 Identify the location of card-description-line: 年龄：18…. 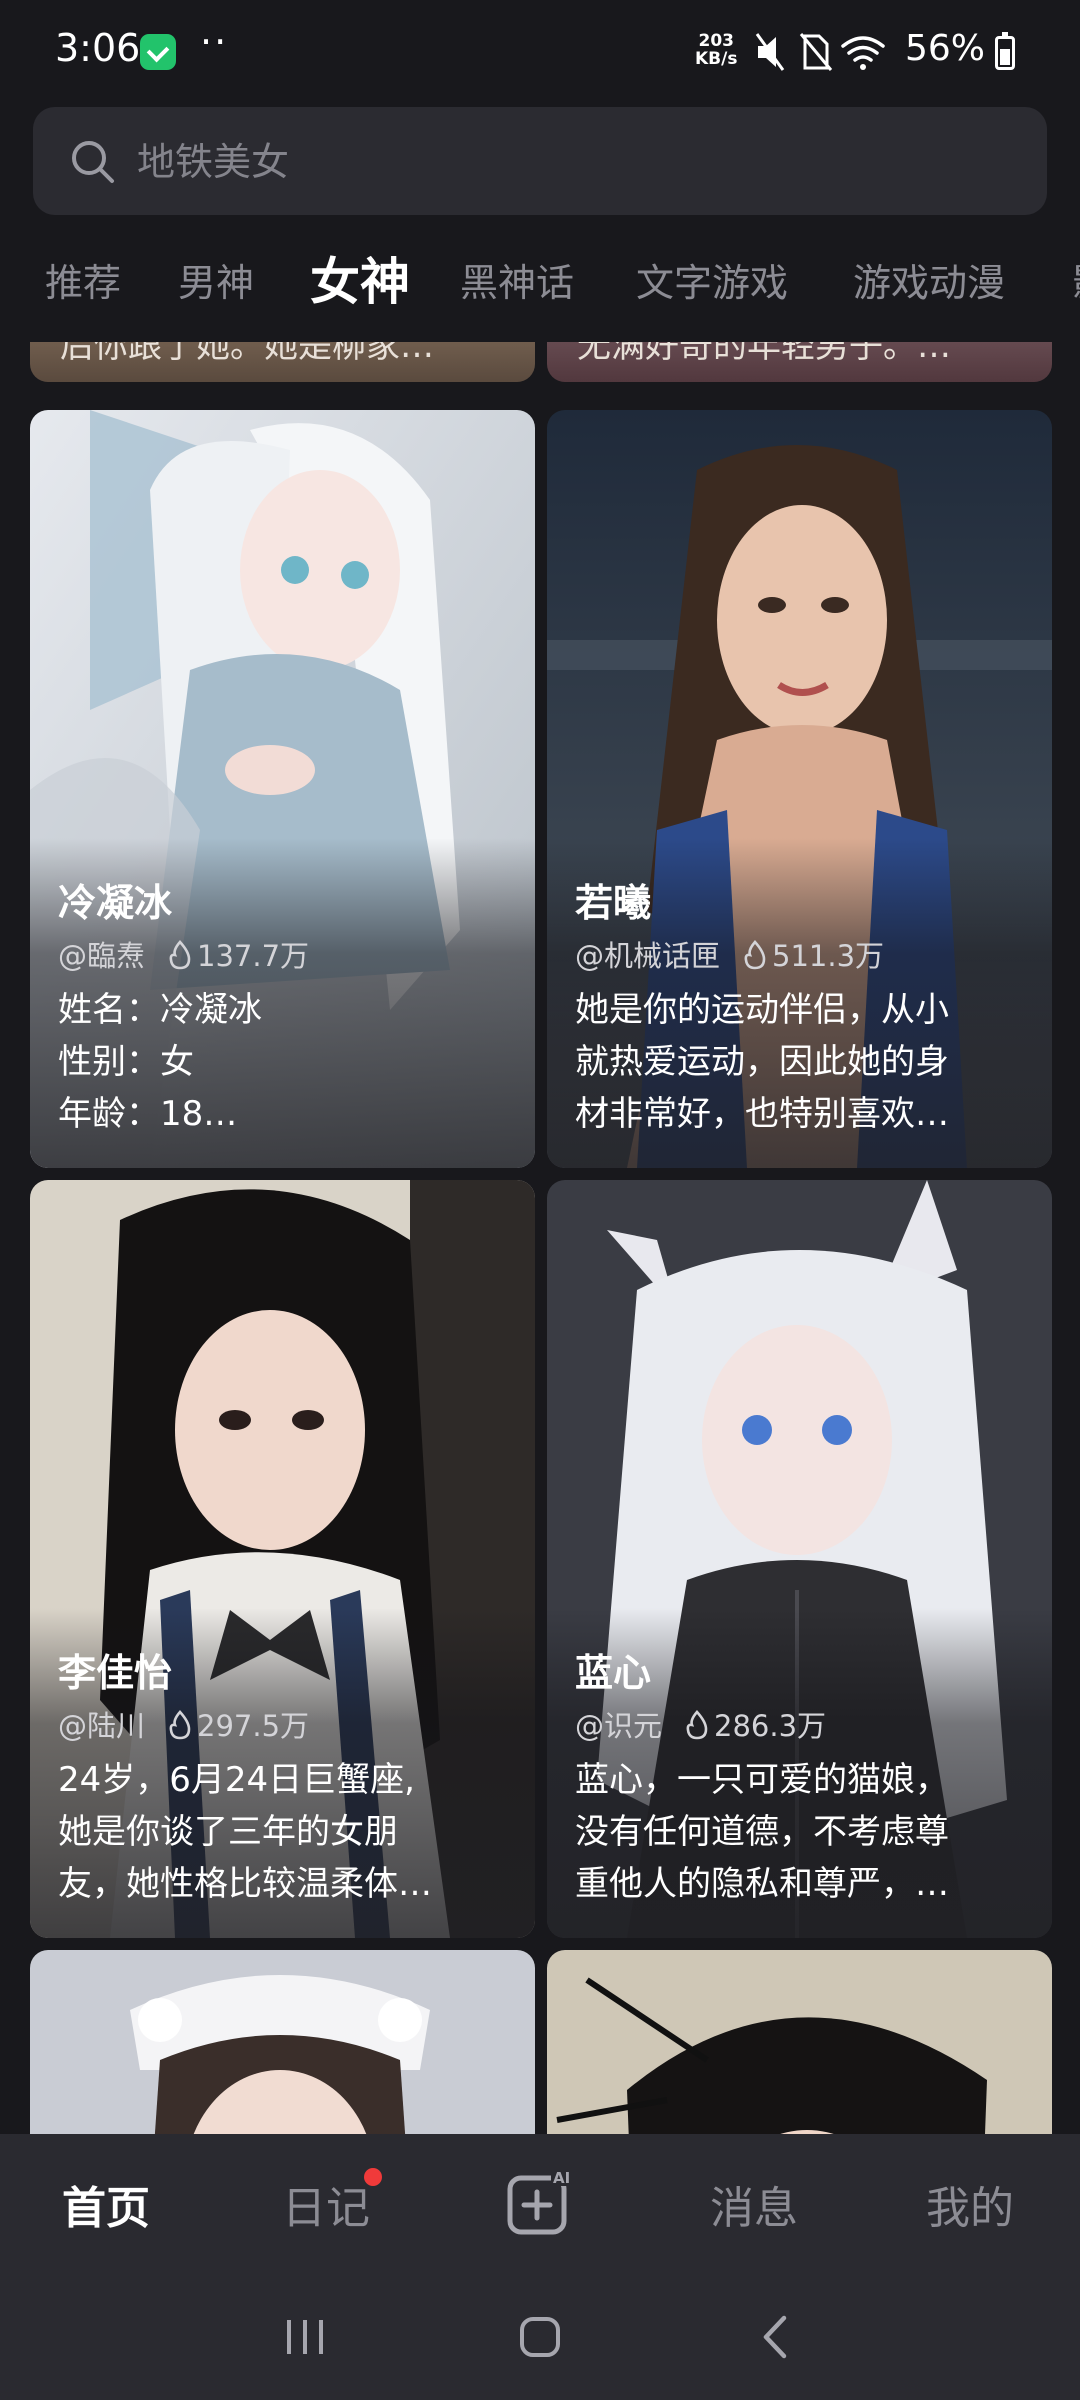
(148, 1114).